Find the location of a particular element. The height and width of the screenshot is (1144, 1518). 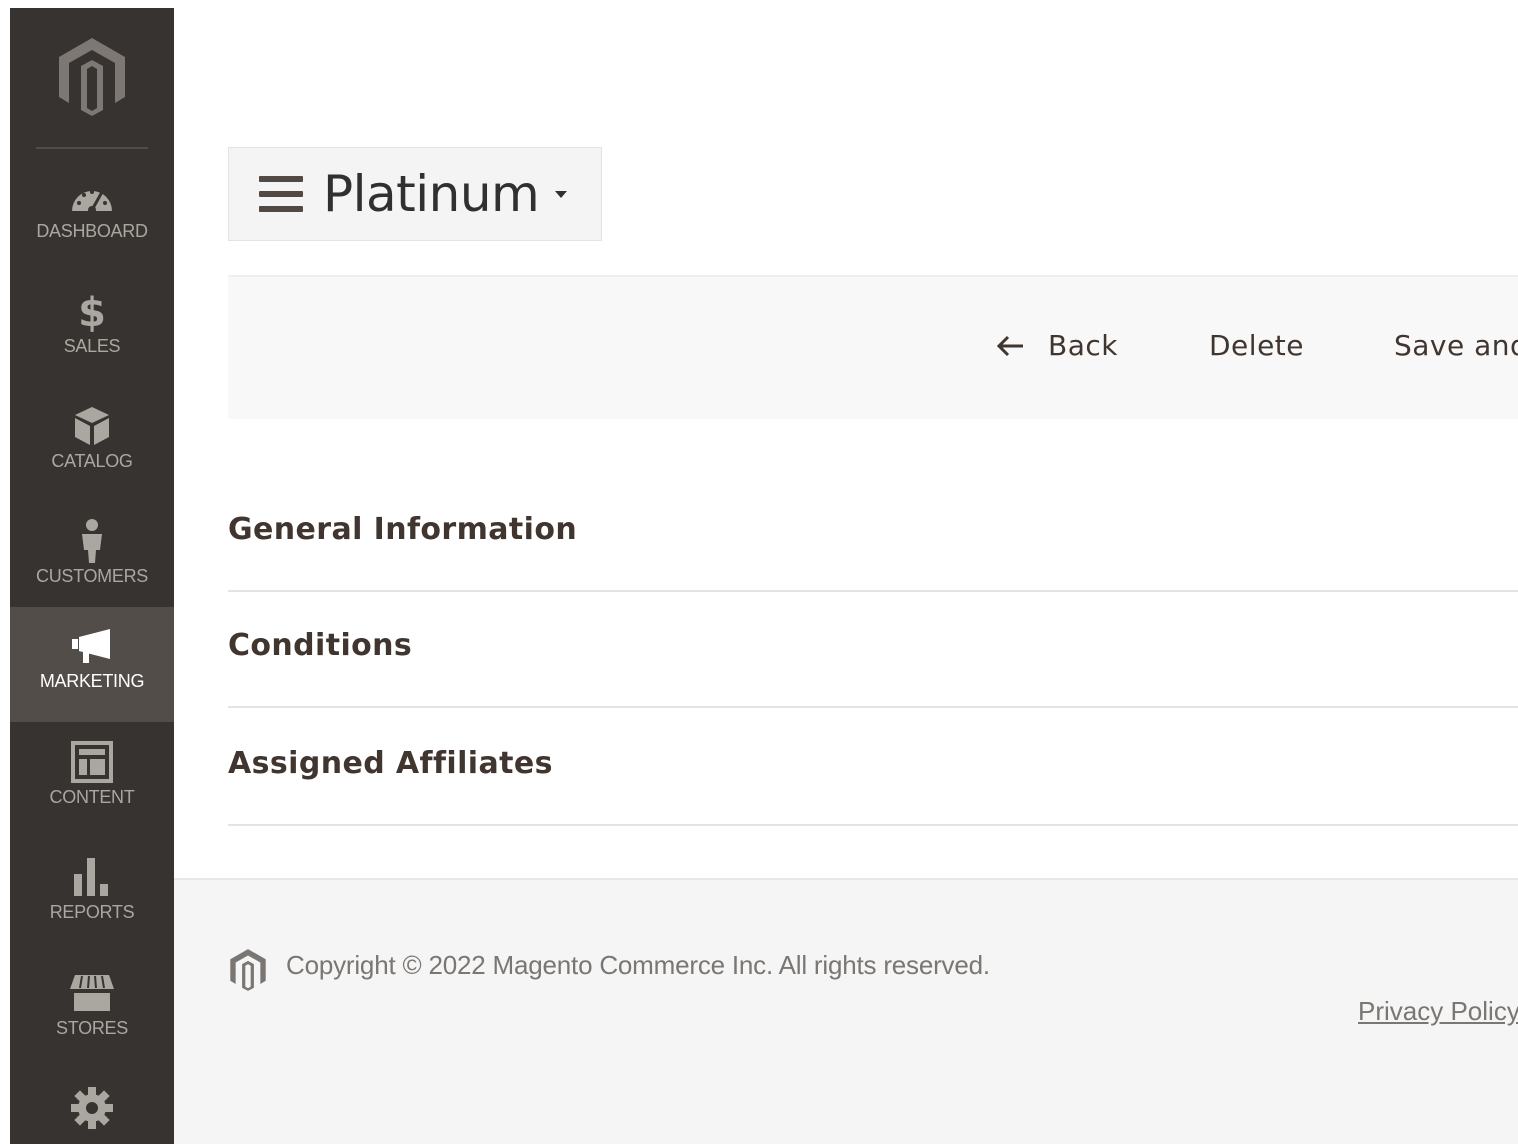

dollar-icon: $ is located at coordinates (92, 311).